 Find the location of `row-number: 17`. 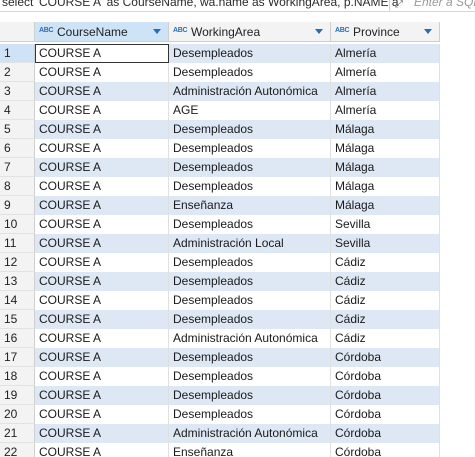

row-number: 17 is located at coordinates (17, 357).